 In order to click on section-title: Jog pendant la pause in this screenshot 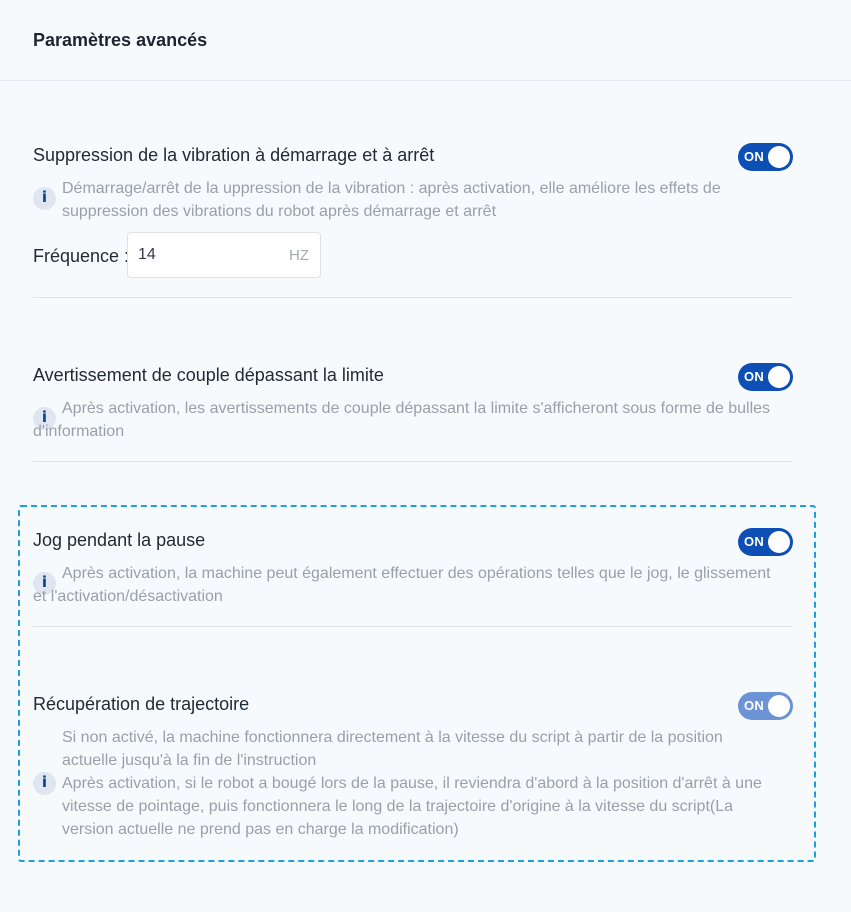, I will do `click(119, 540)`.